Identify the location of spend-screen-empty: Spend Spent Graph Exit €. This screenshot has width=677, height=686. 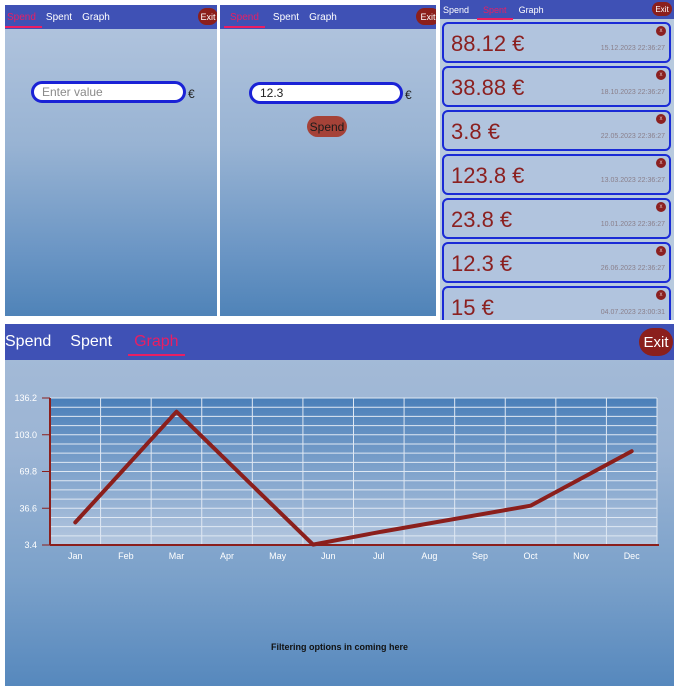
(111, 160).